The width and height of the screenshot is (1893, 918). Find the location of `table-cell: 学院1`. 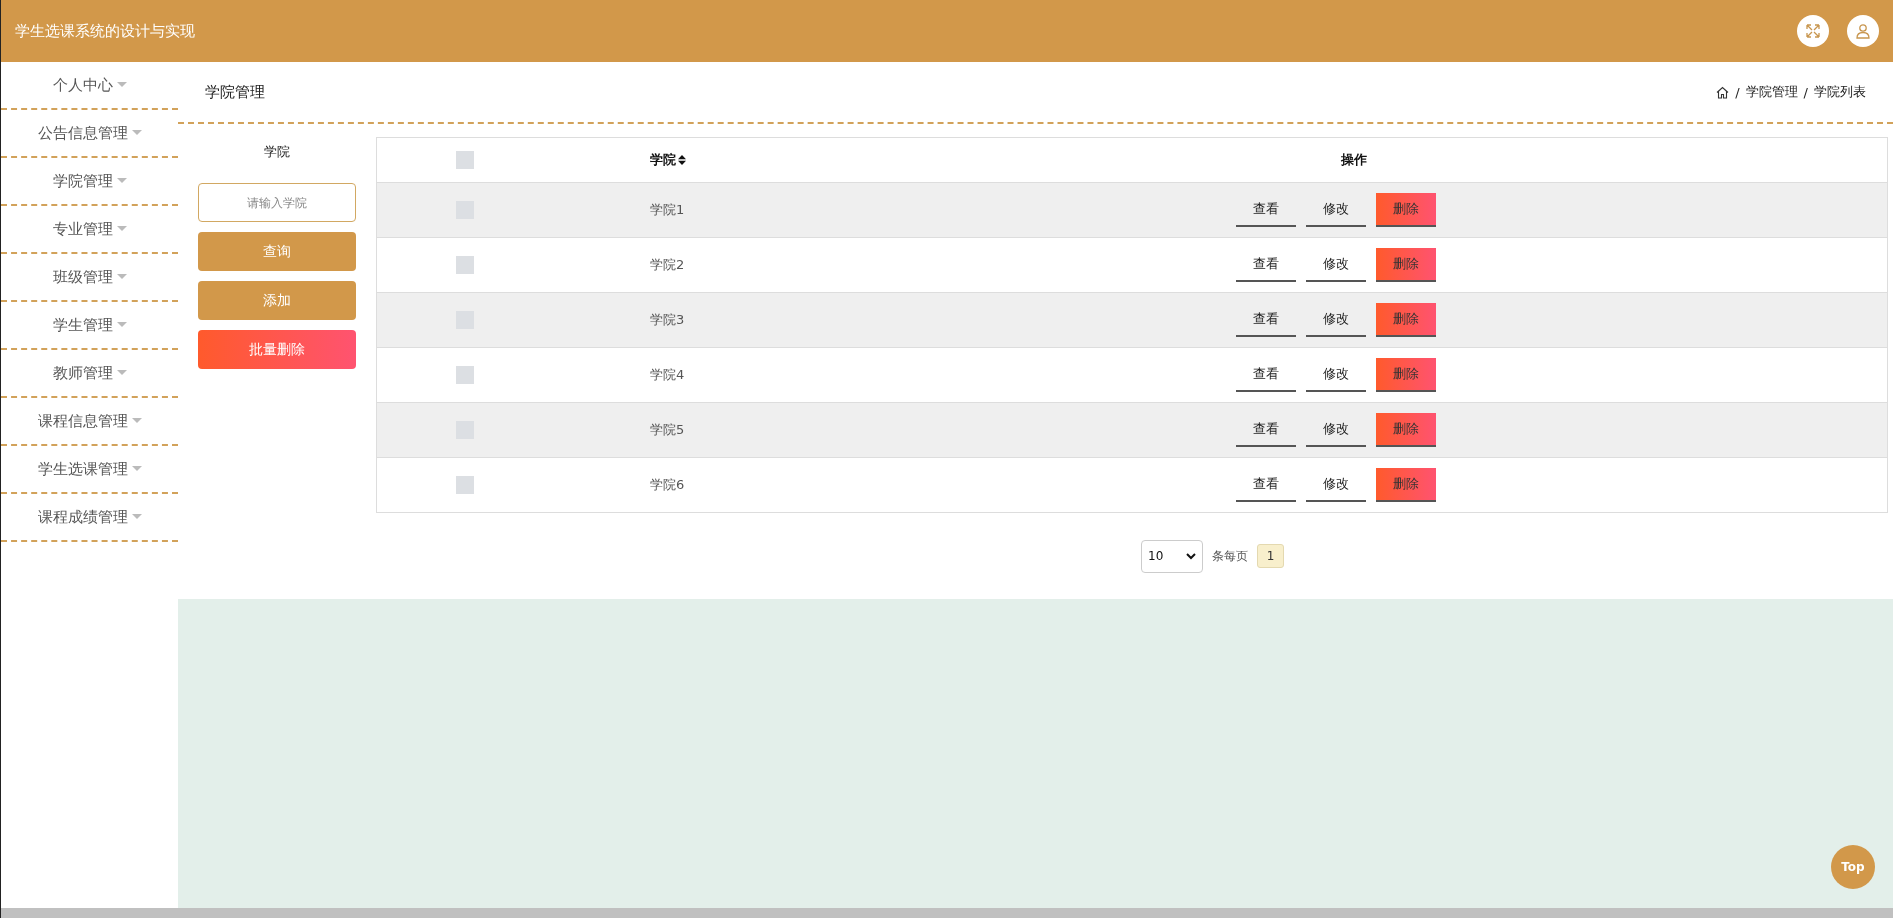

table-cell: 学院1 is located at coordinates (667, 210).